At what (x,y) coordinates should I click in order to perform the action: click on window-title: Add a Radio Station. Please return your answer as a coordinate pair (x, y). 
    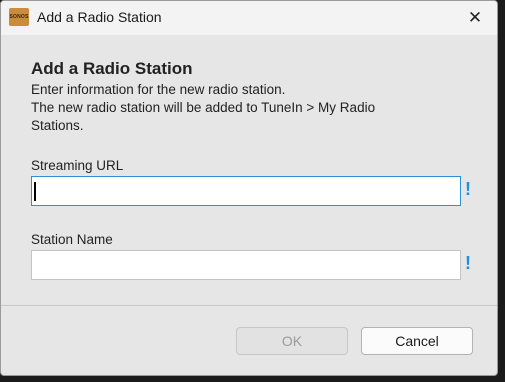
    Looking at the image, I should click on (99, 17).